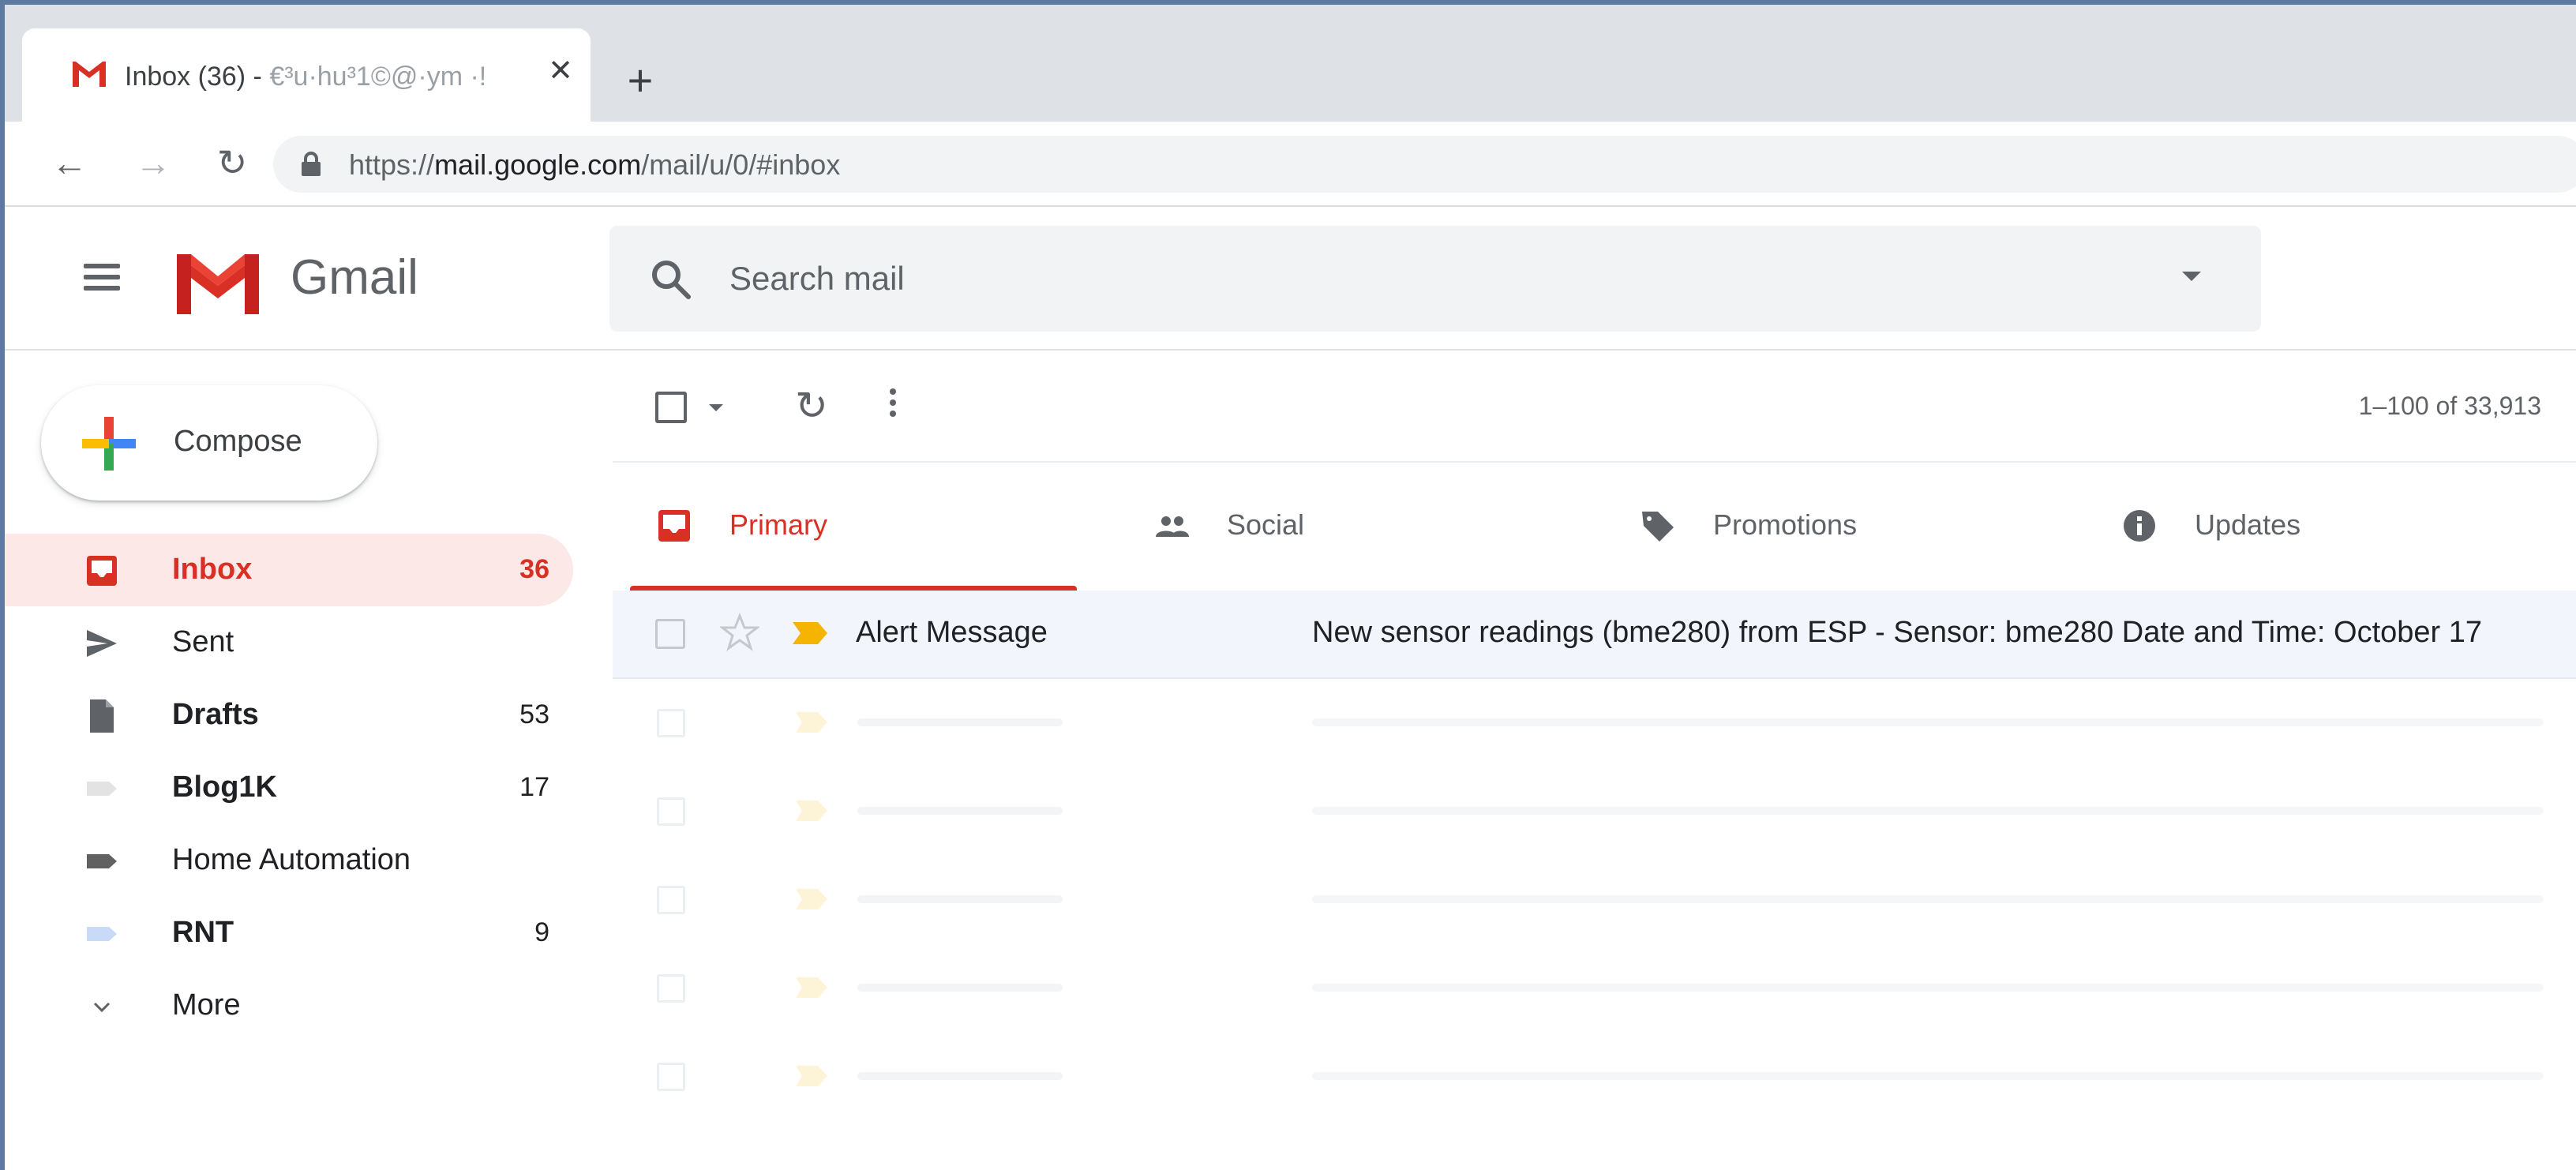  What do you see at coordinates (1266, 524) in the screenshot?
I see `tab-label: Social` at bounding box center [1266, 524].